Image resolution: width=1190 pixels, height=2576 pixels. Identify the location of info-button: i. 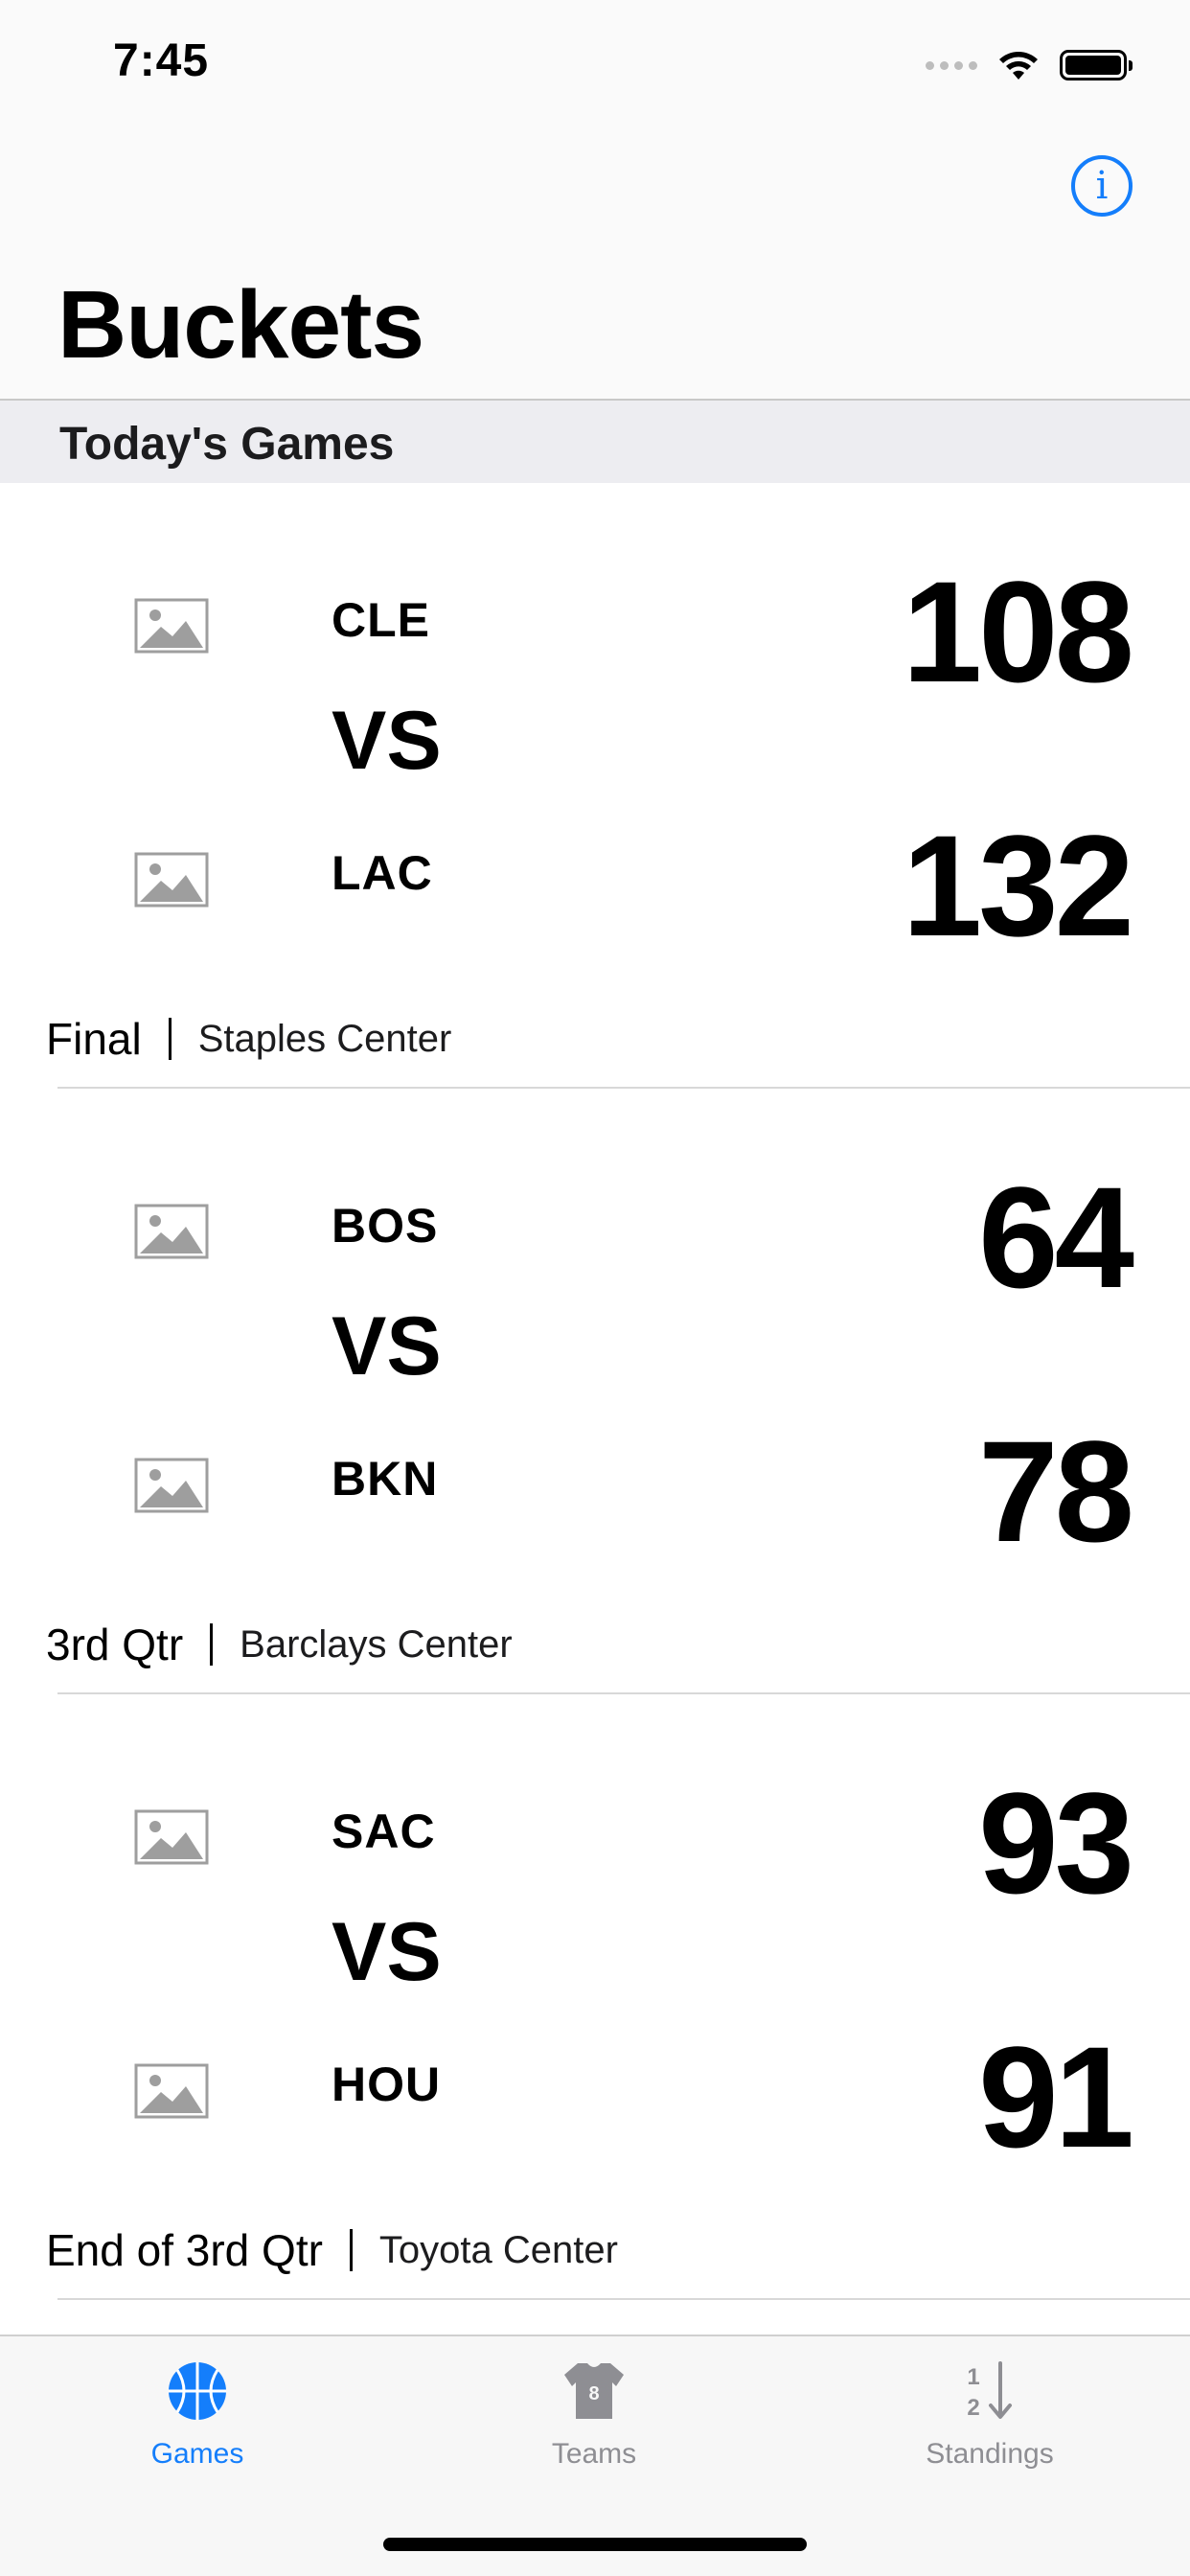
(1102, 186).